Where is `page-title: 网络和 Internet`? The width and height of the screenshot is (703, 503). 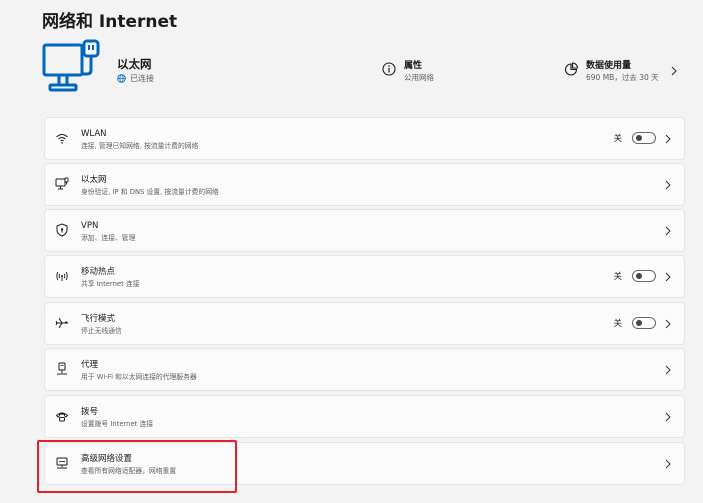
page-title: 网络和 Internet is located at coordinates (110, 22).